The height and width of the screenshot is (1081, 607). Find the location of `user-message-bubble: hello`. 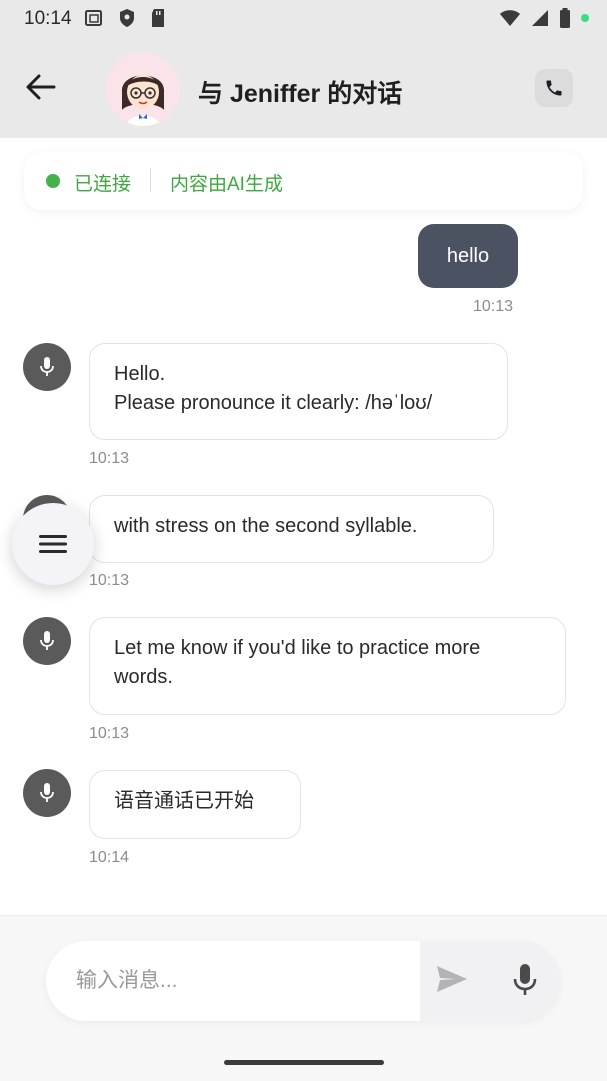

user-message-bubble: hello is located at coordinates (468, 256).